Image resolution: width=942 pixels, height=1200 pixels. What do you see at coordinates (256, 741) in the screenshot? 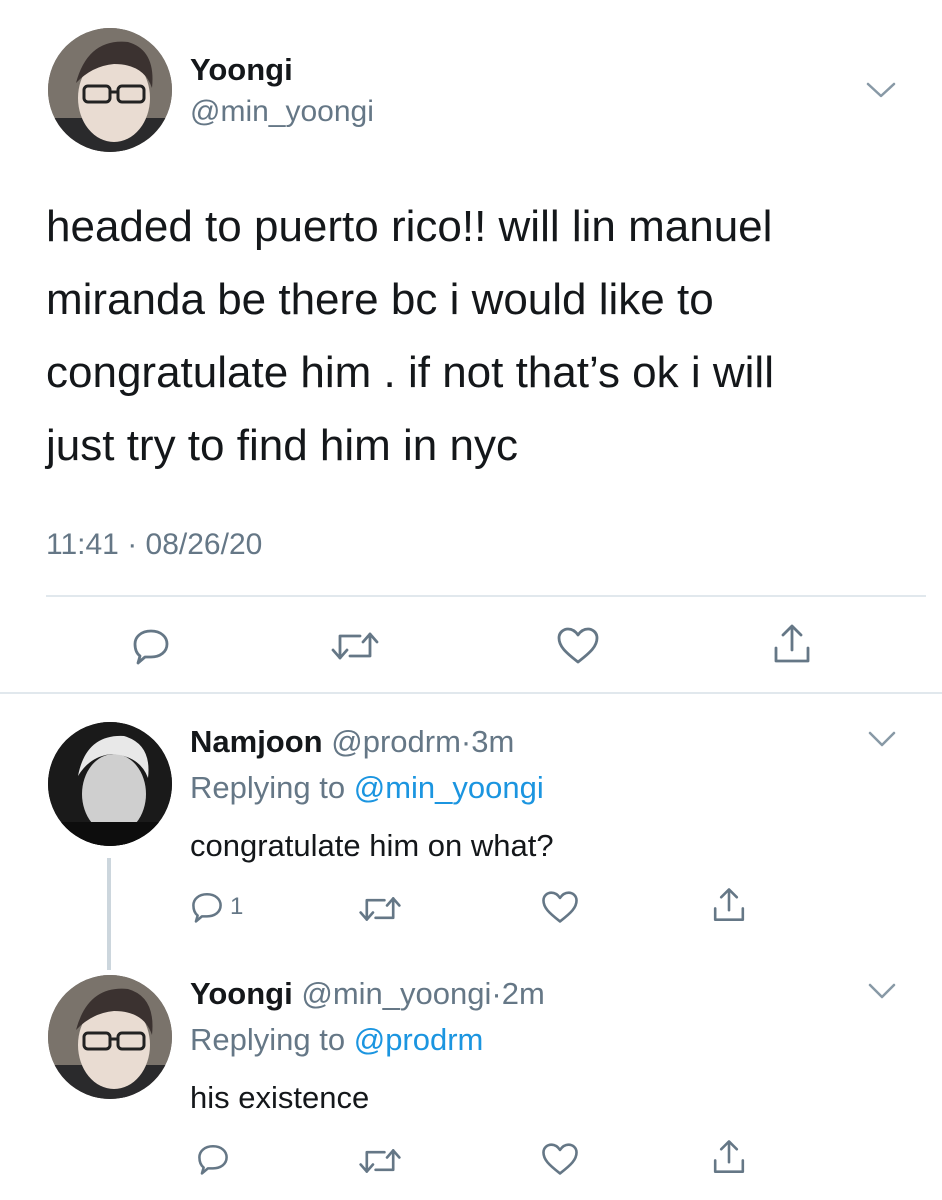
I see `display-name: Namjoon` at bounding box center [256, 741].